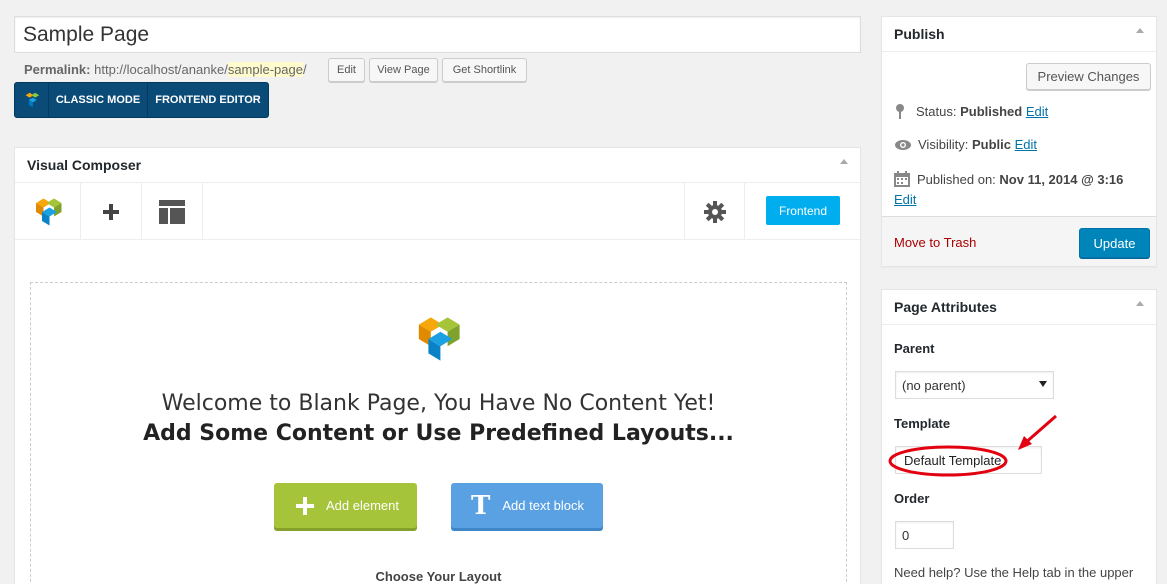  Describe the element at coordinates (919, 34) in the screenshot. I see `publish-title: Publish` at that location.